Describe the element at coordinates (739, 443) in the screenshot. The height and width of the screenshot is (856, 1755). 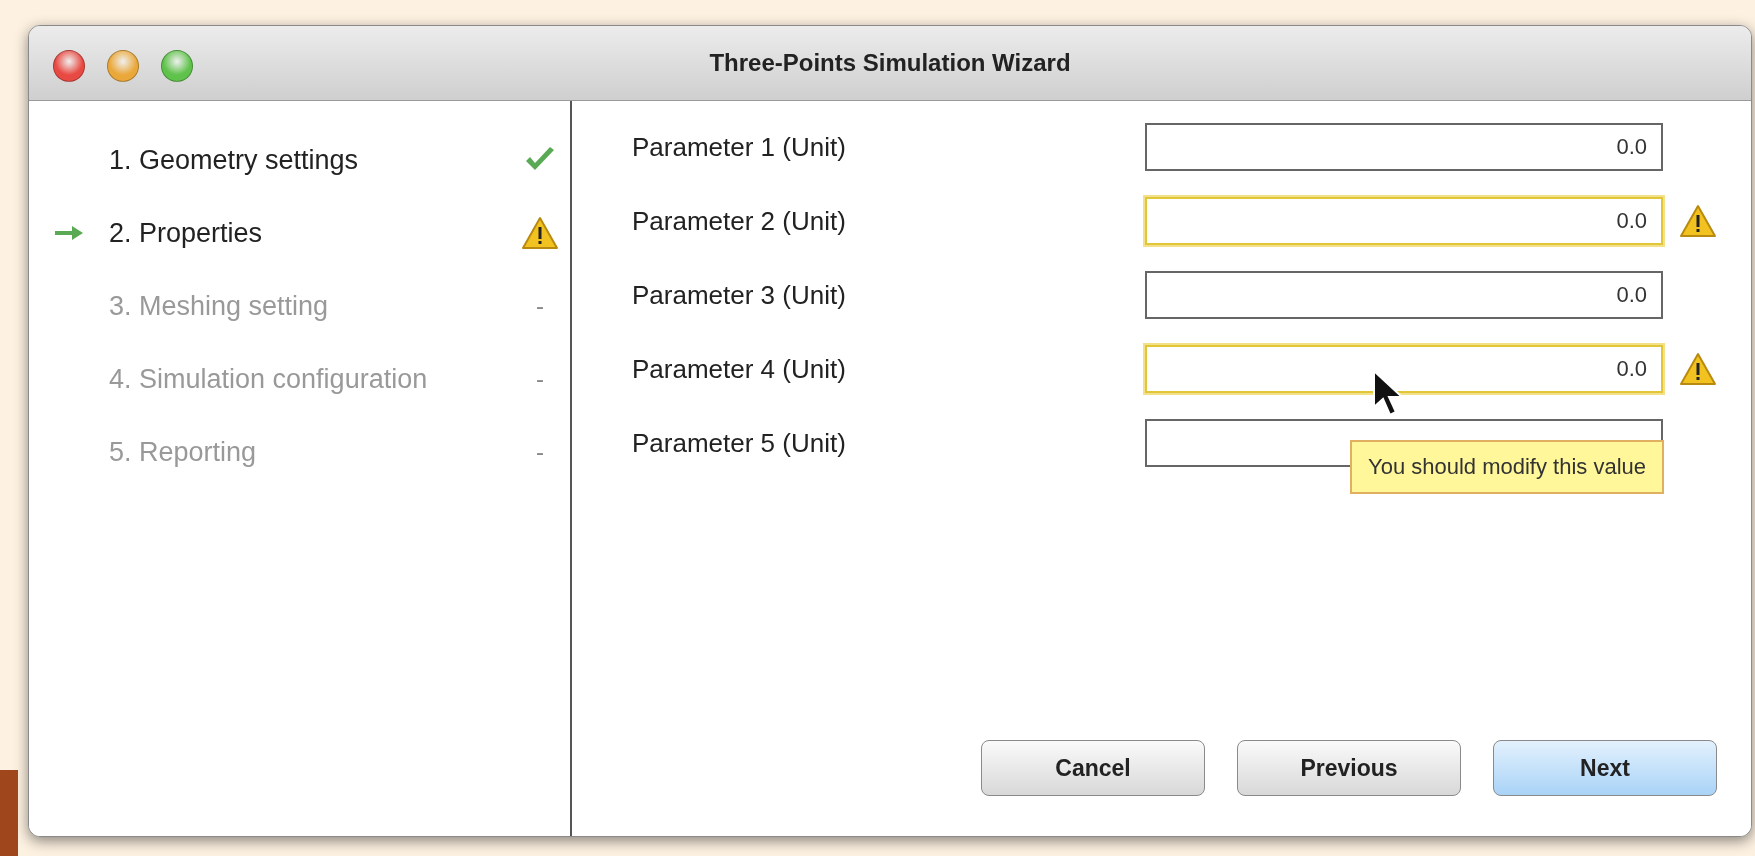
I see `parameter-label: Parameter 5 (Unit)` at that location.